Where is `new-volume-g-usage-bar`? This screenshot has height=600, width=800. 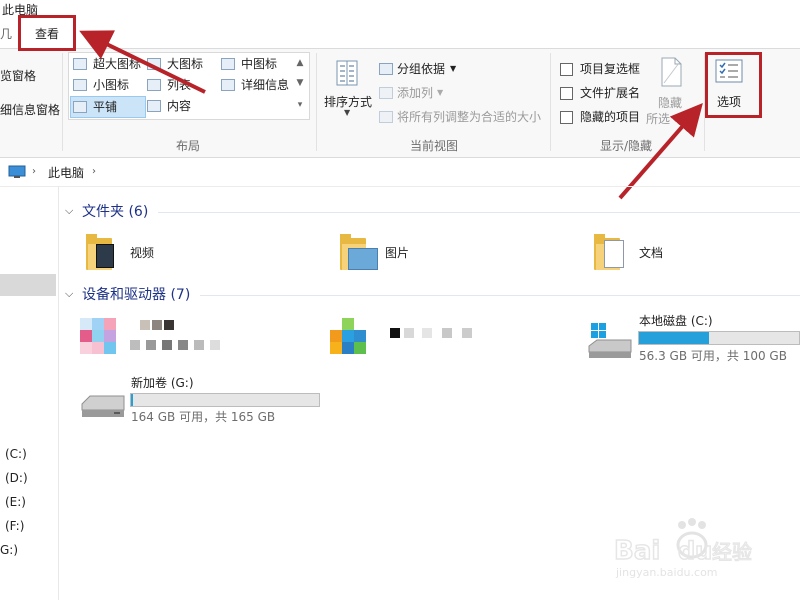 new-volume-g-usage-bar is located at coordinates (225, 400).